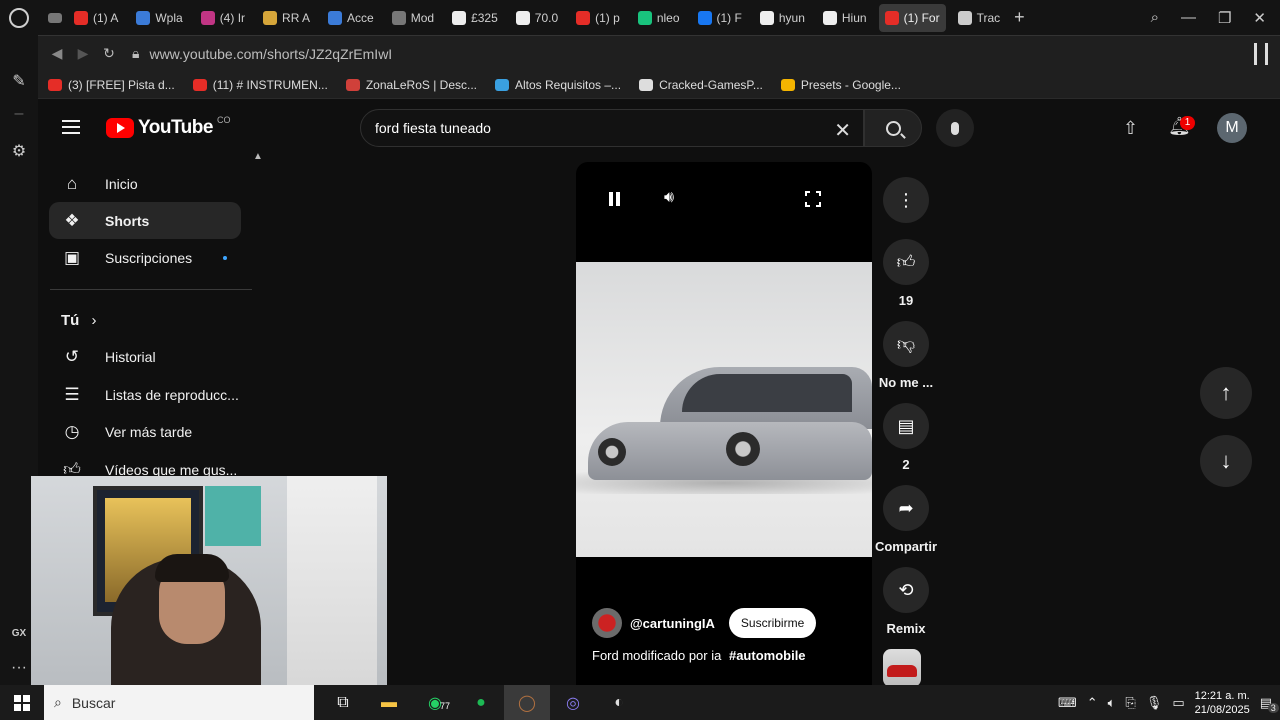  Describe the element at coordinates (659, 18) in the screenshot. I see `tab-item: nleo` at that location.